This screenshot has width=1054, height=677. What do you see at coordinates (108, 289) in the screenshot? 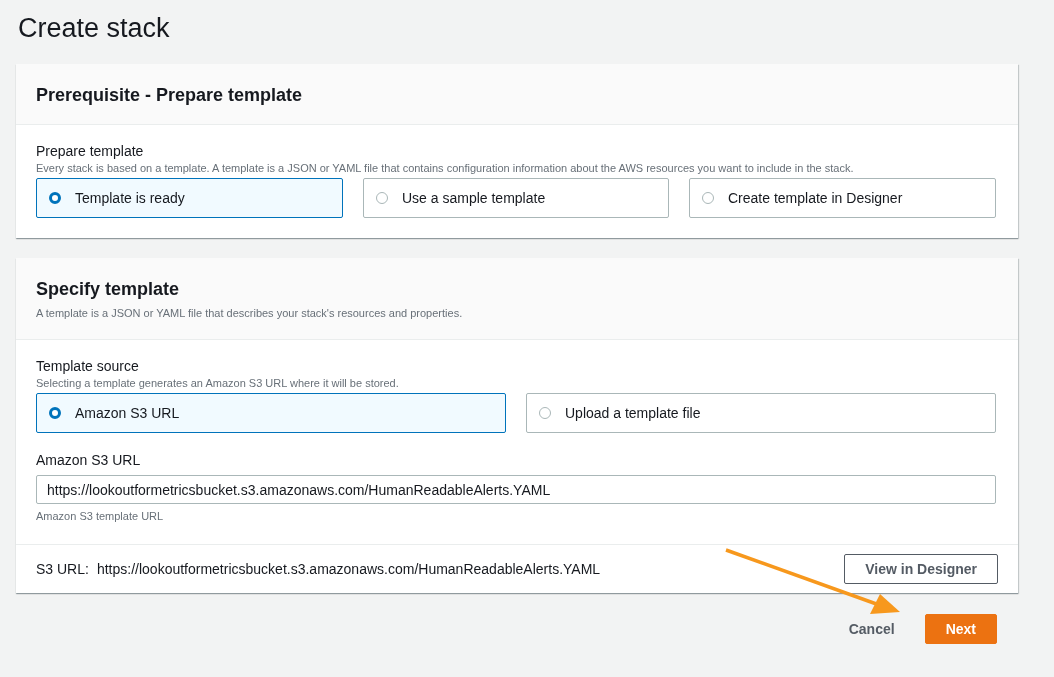
I see `panel-title: Specify template` at bounding box center [108, 289].